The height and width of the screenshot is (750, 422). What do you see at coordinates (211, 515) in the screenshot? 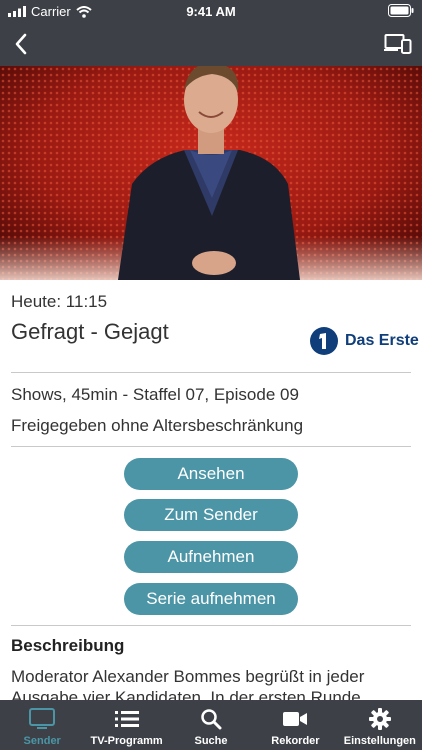
I see `to-channel-button: Zum Sender` at bounding box center [211, 515].